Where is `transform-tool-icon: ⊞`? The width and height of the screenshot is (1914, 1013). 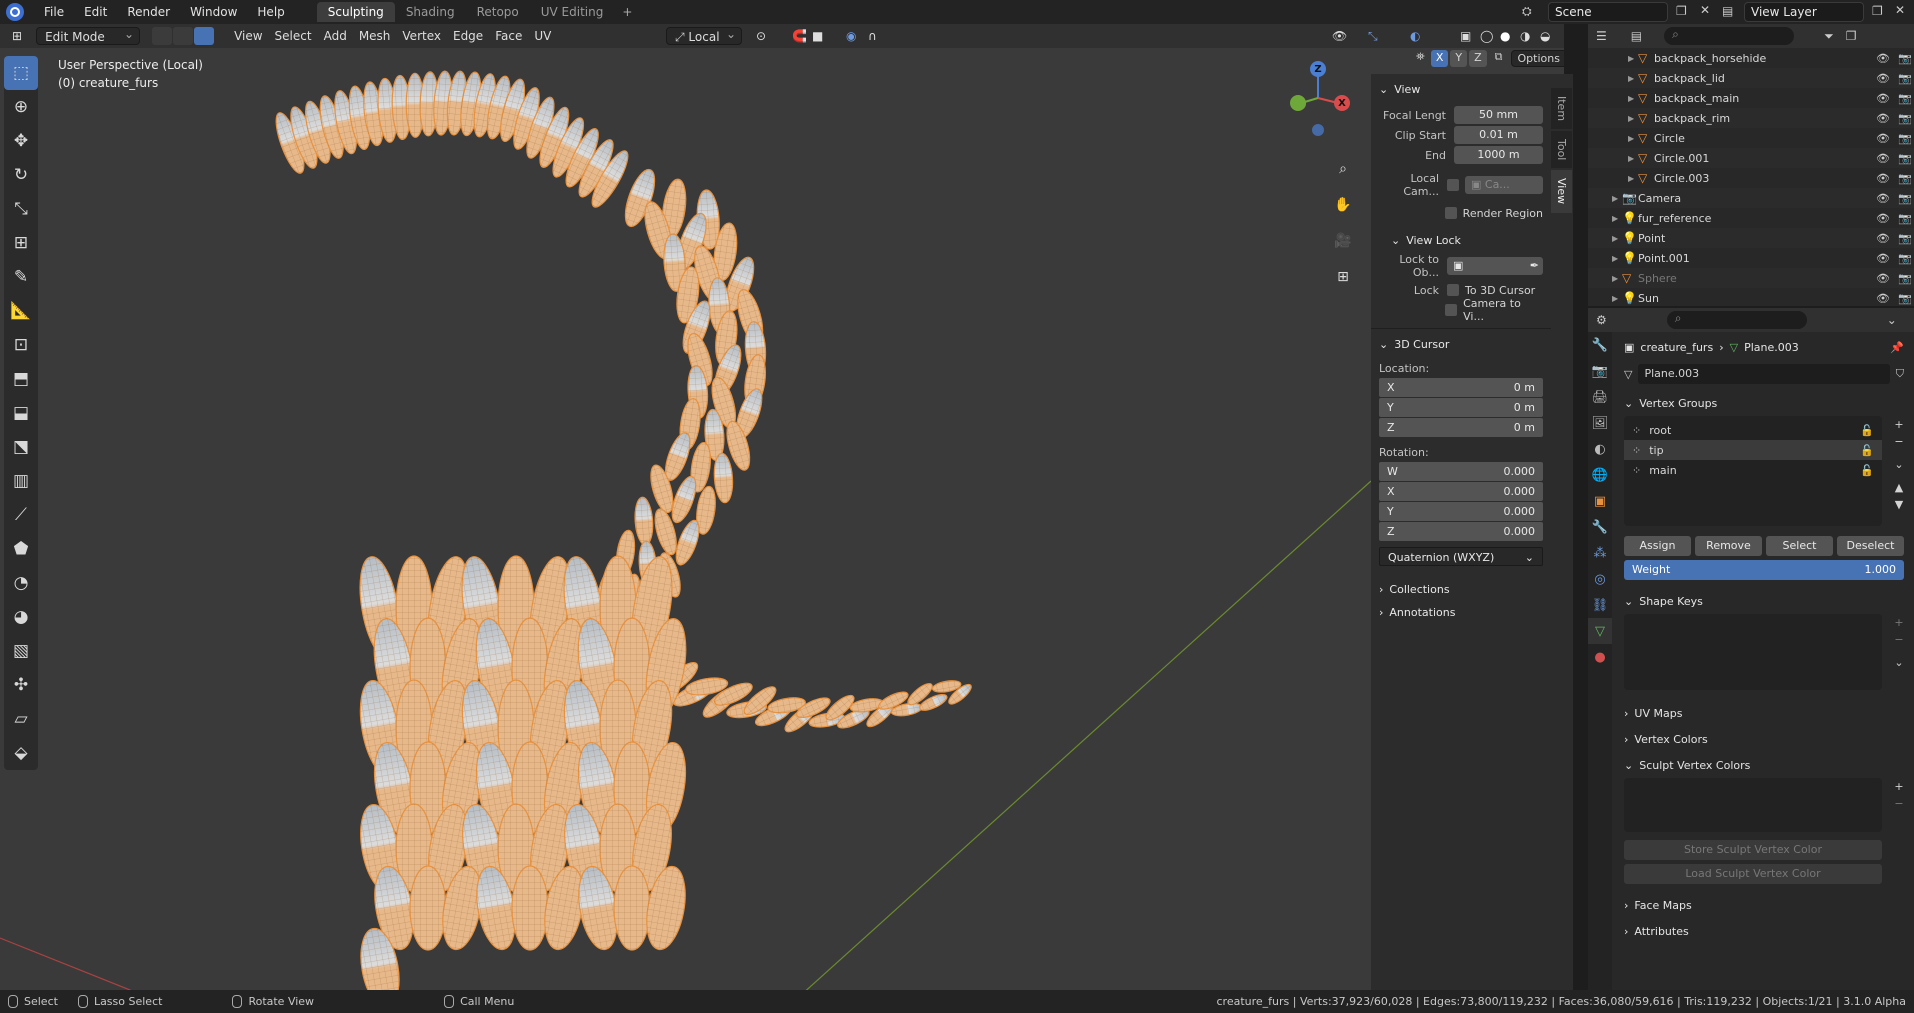
transform-tool-icon: ⊞ is located at coordinates (21, 243).